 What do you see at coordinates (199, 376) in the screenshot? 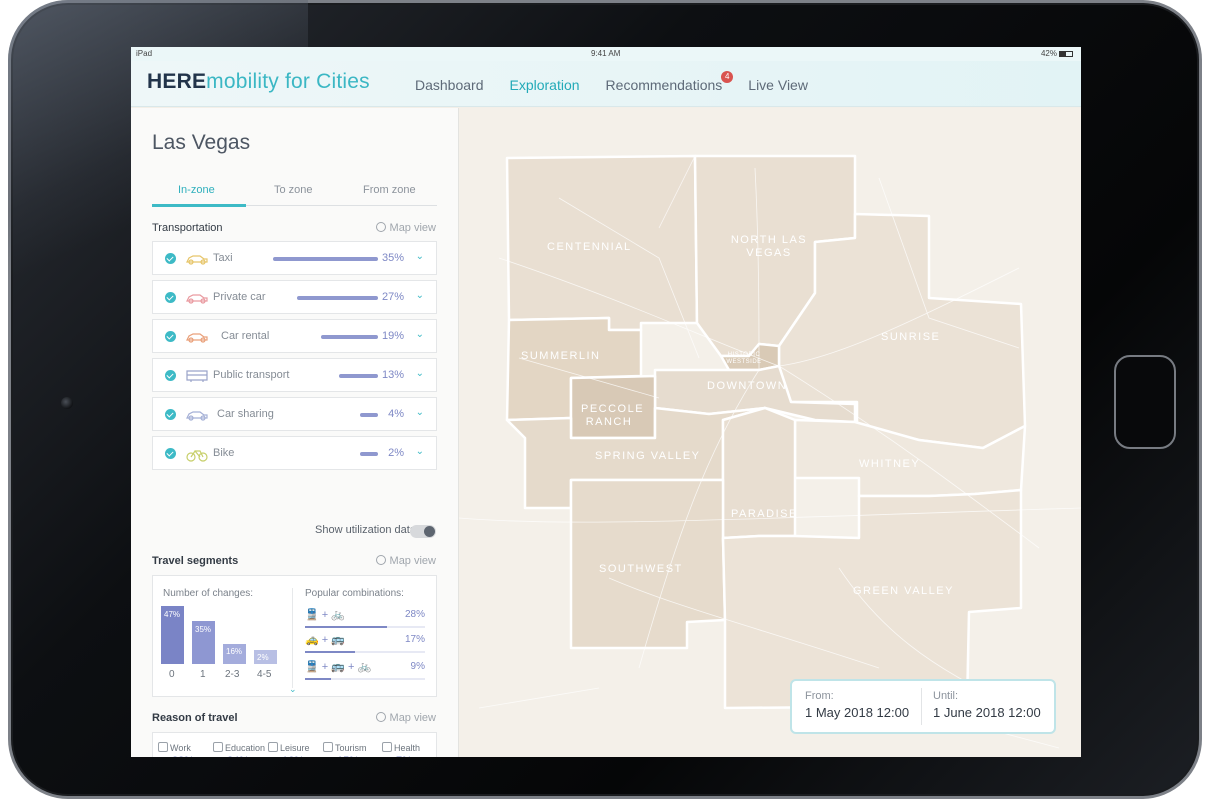
I see `bus-icon` at bounding box center [199, 376].